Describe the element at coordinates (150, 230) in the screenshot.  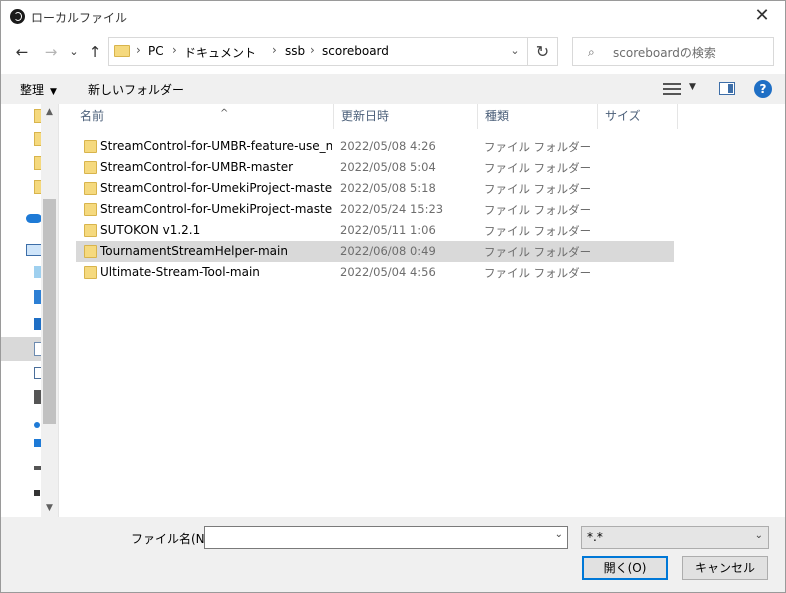
I see `file-name: SUTOKON v1.2.1` at that location.